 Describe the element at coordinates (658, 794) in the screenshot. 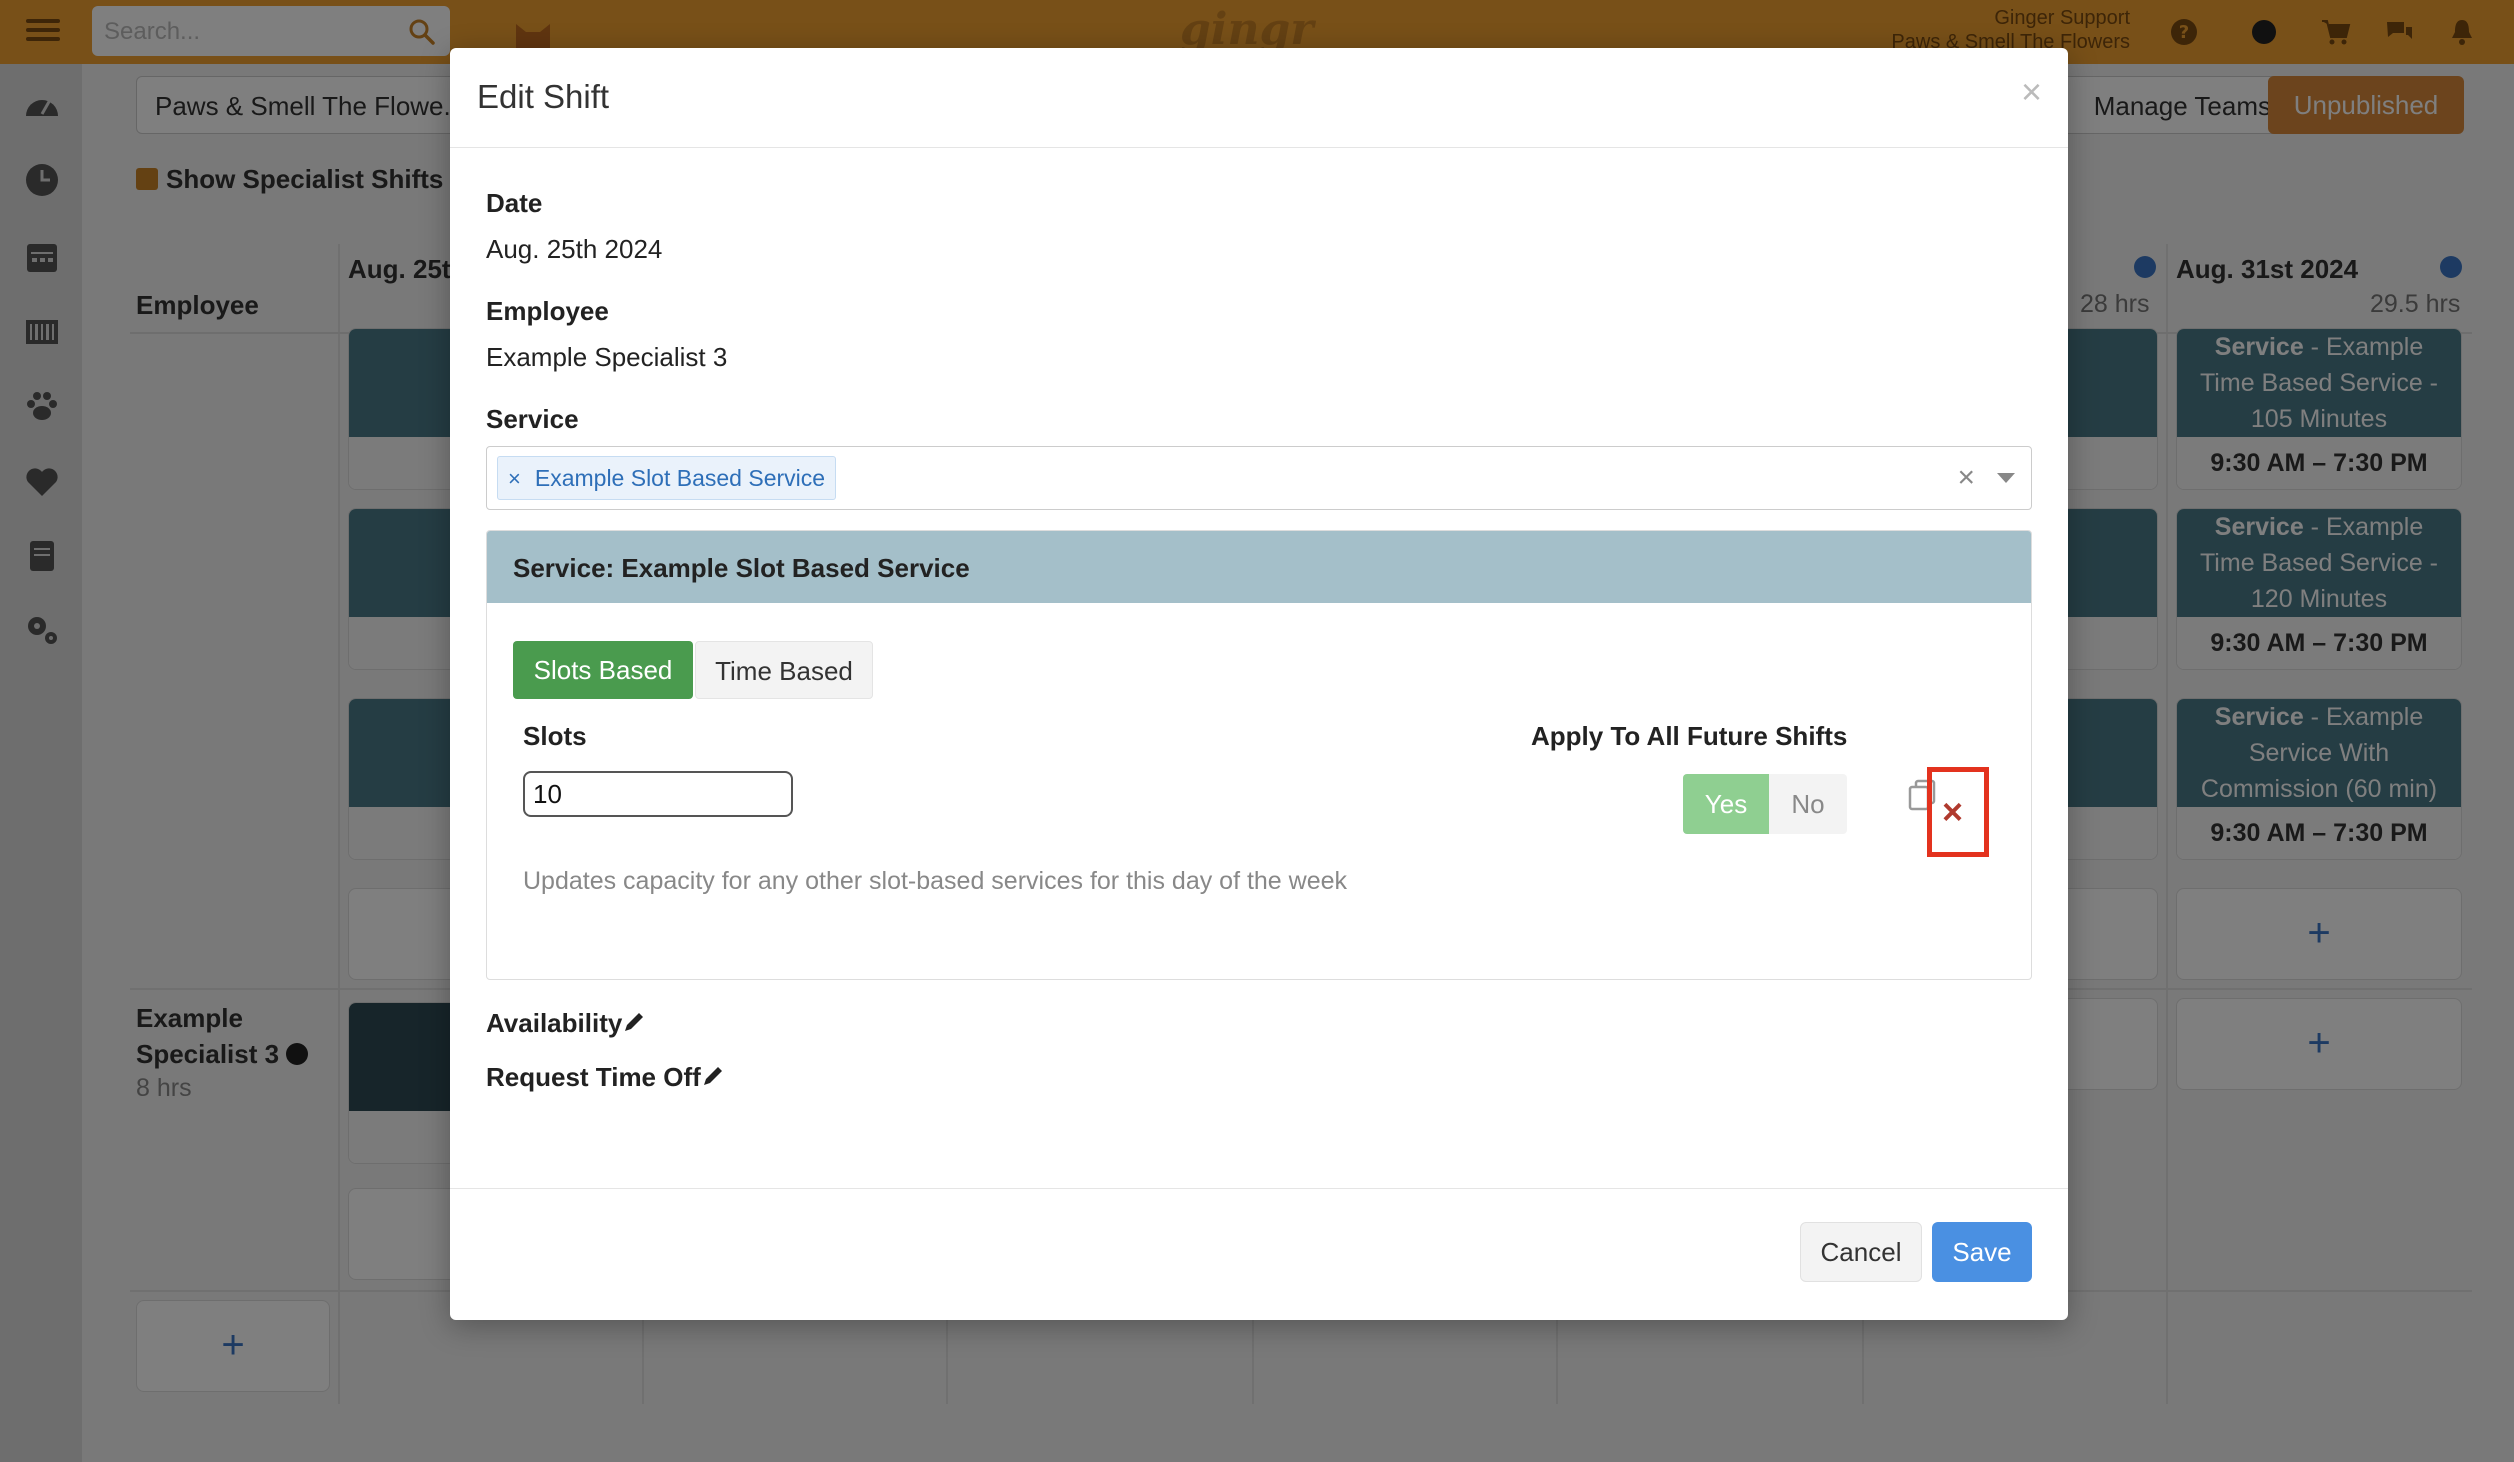

I see `slots-input` at that location.